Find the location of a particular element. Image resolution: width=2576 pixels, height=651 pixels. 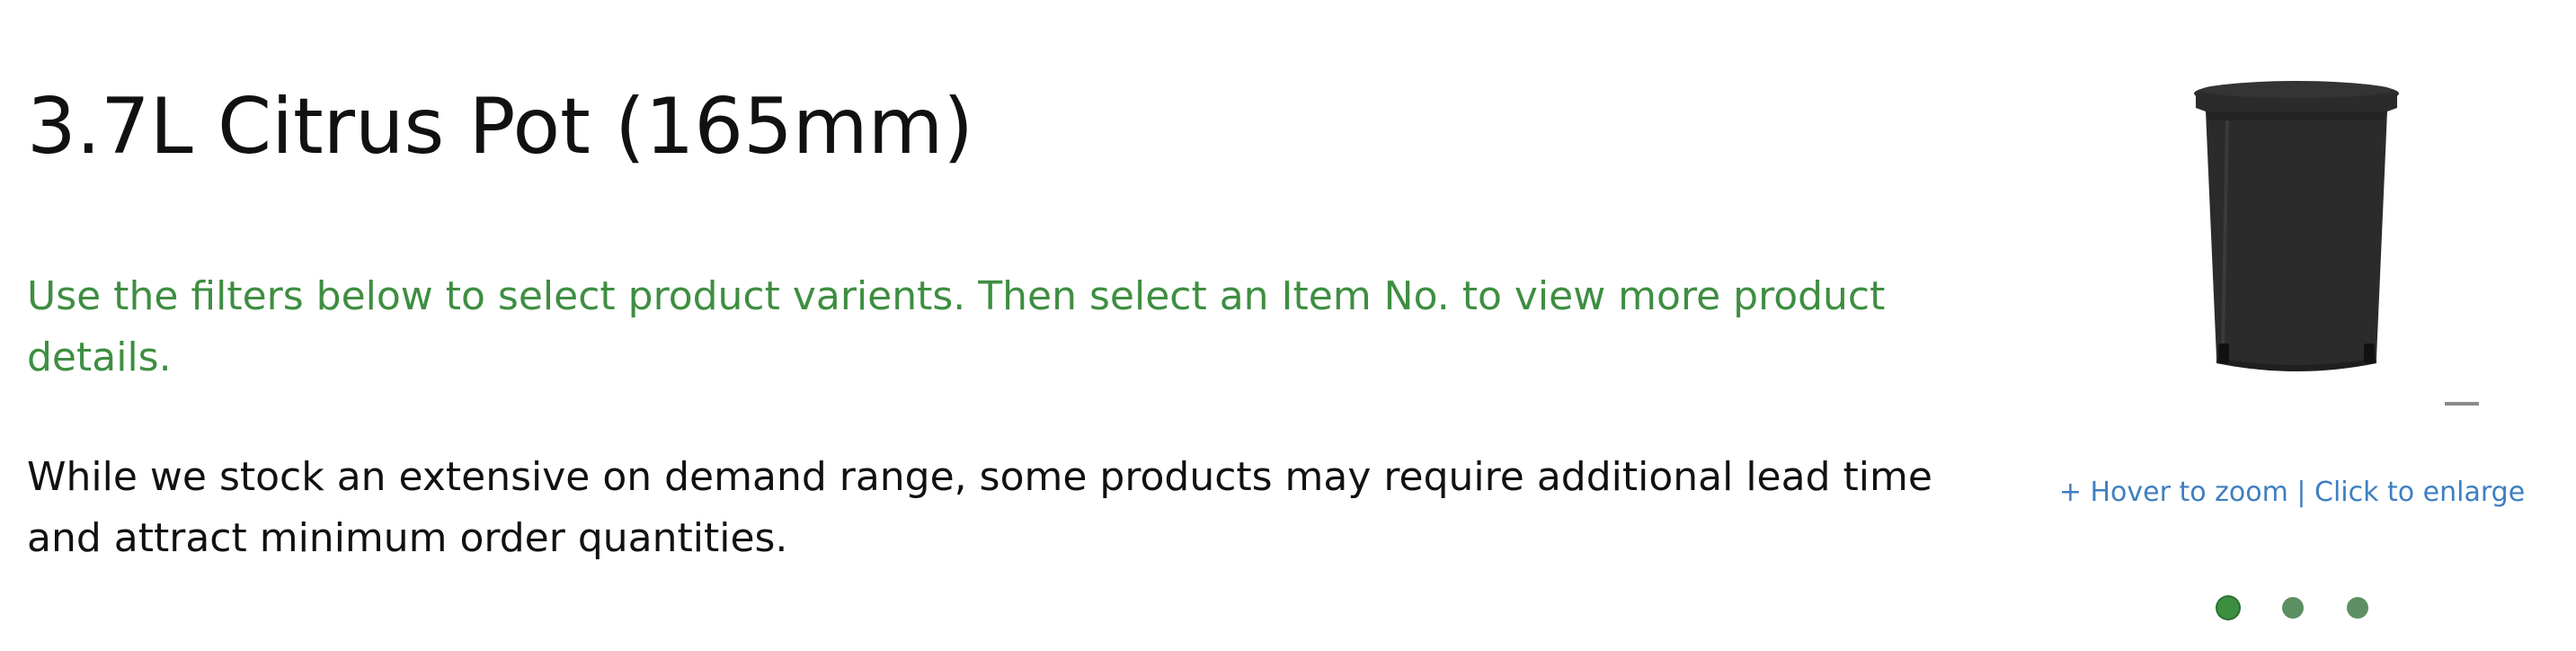

image-divider-mark is located at coordinates (2462, 404).